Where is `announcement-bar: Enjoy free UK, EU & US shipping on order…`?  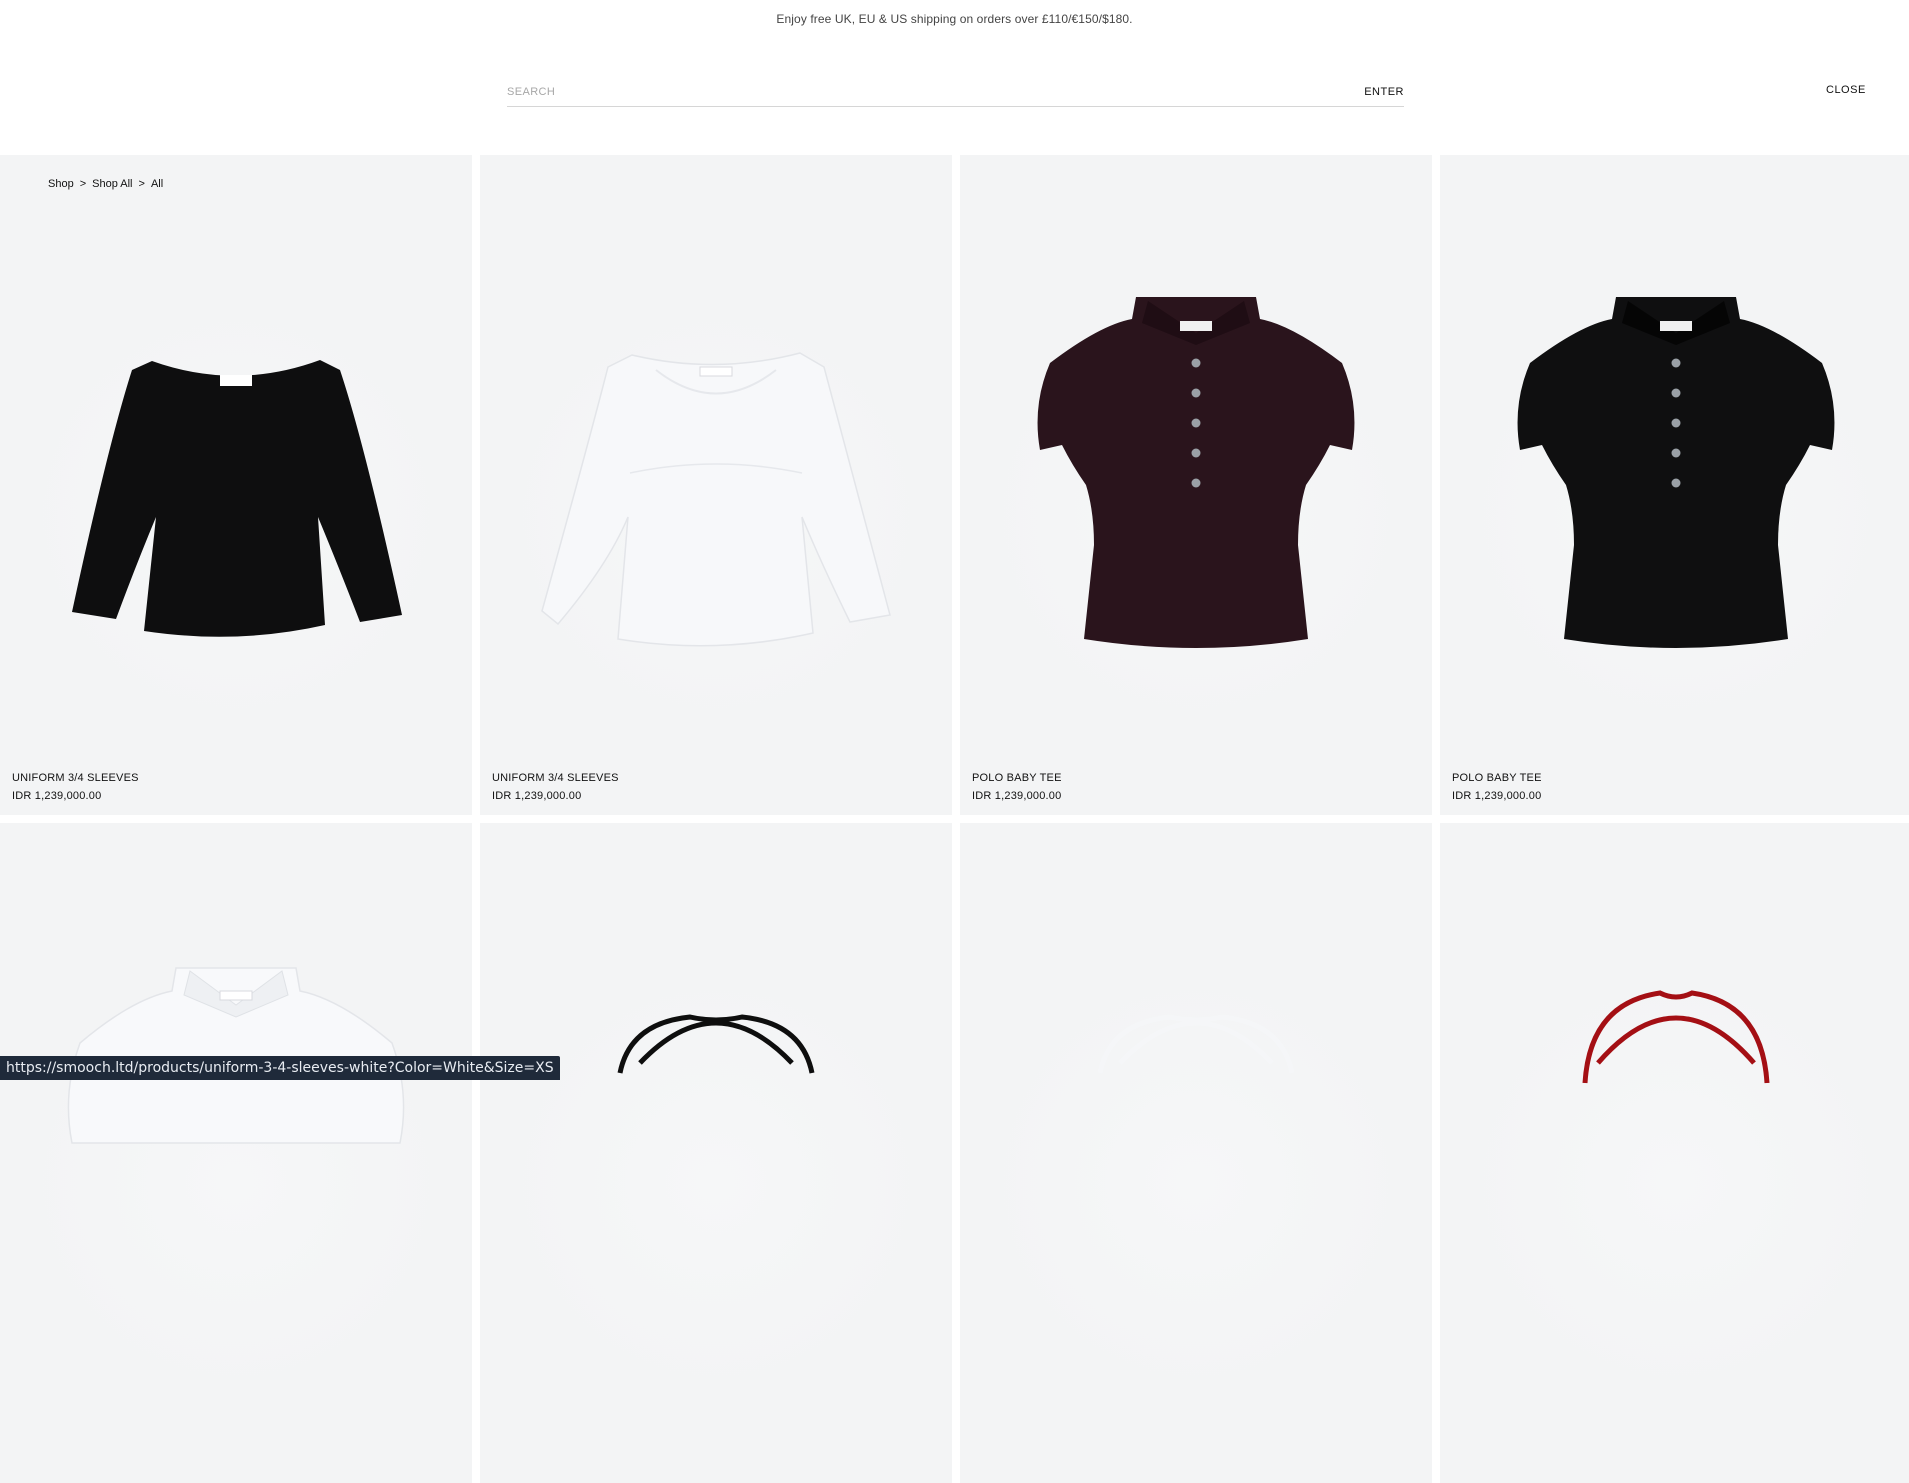
announcement-bar: Enjoy free UK, EU & US shipping on order… is located at coordinates (954, 19).